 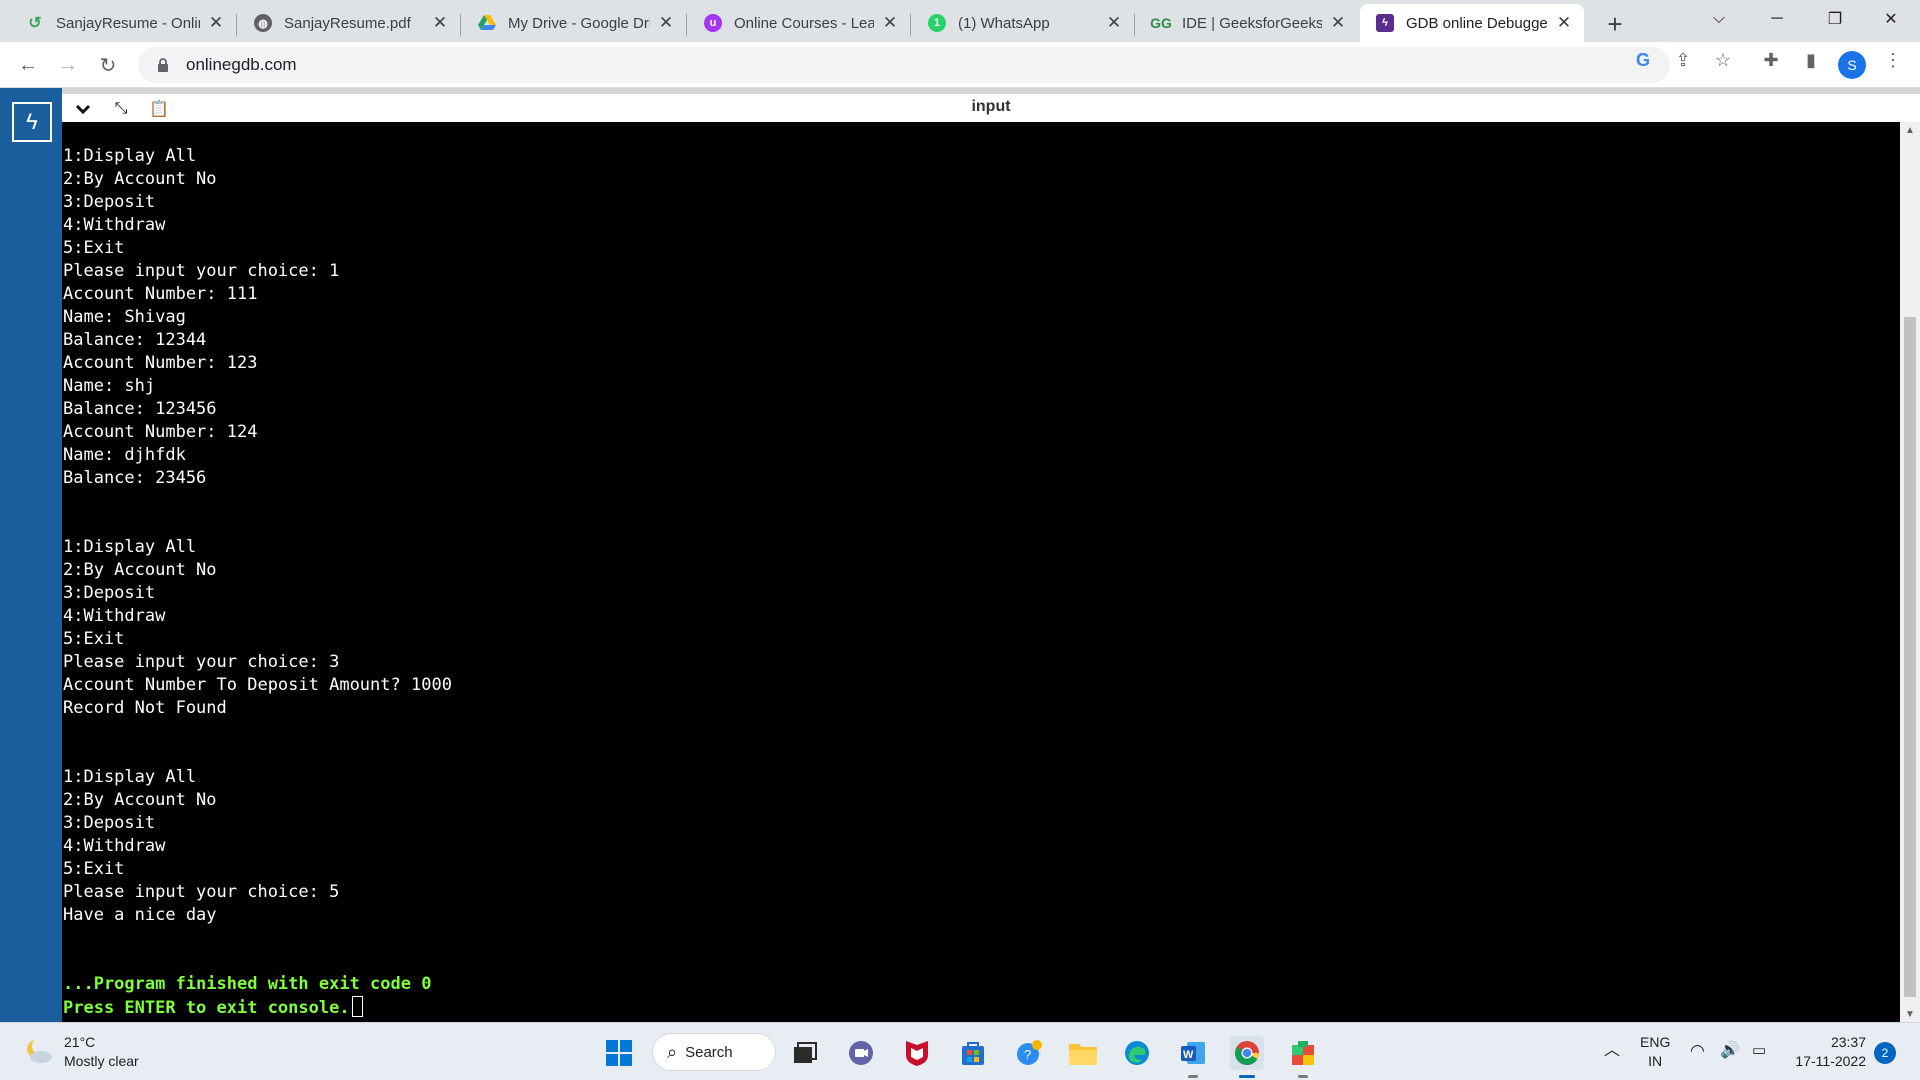 I want to click on tab-gdb-online-debugger: ϟ GDB online Debugger ✕, so click(x=1472, y=23).